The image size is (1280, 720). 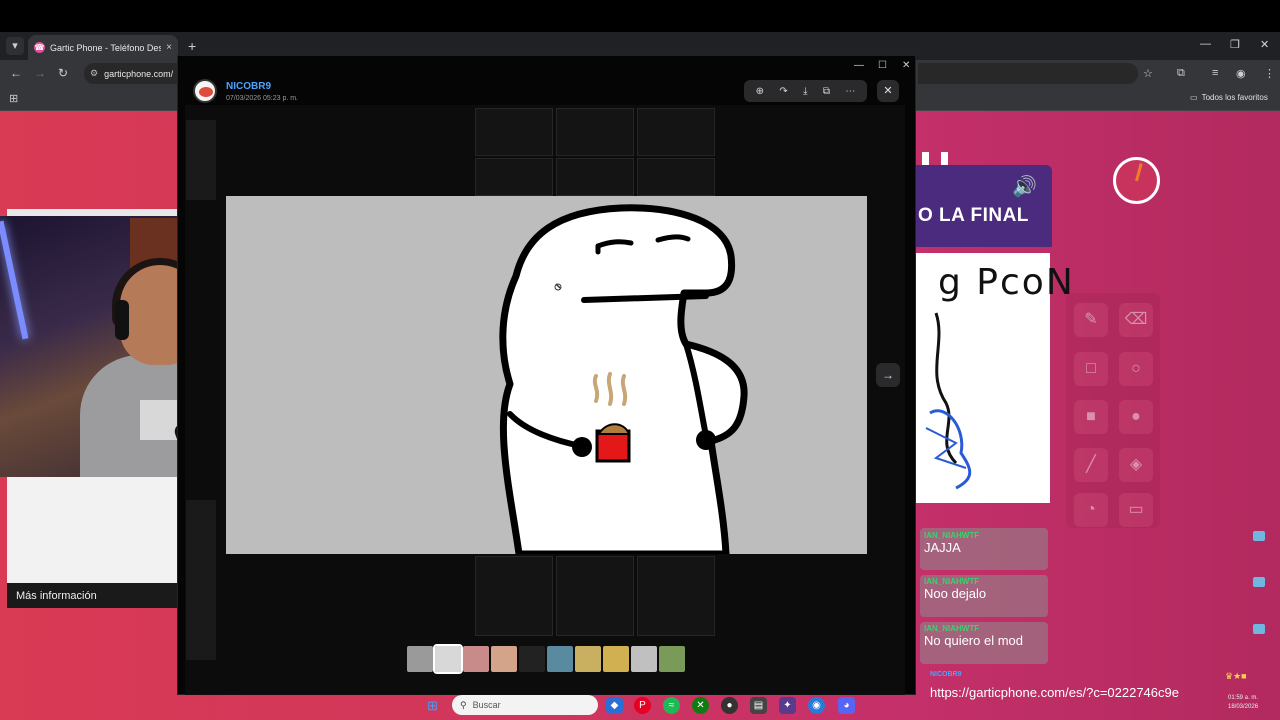 I want to click on taskbar-app-icon: ◆, so click(x=614, y=705).